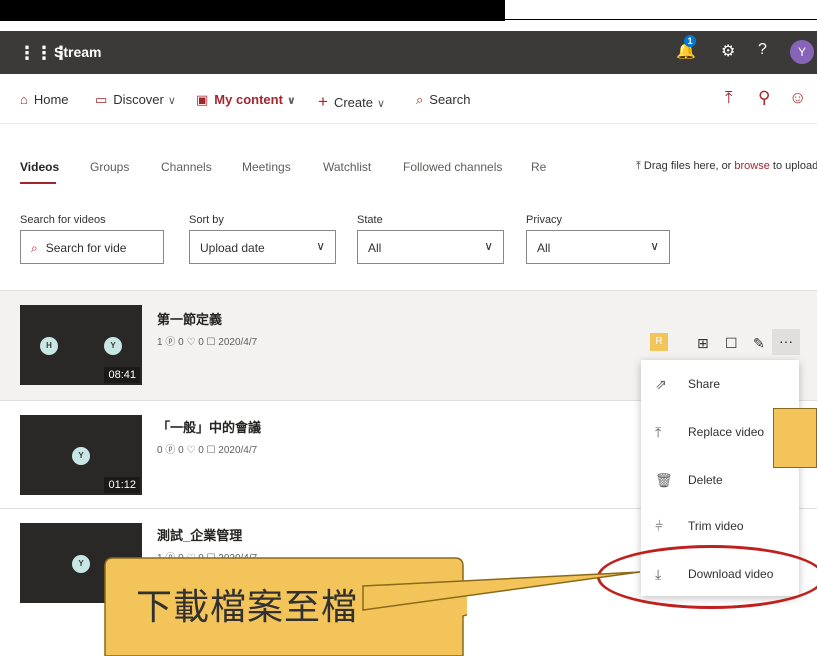 The width and height of the screenshot is (817, 656). What do you see at coordinates (252, 10) in the screenshot?
I see `top-black-bar` at bounding box center [252, 10].